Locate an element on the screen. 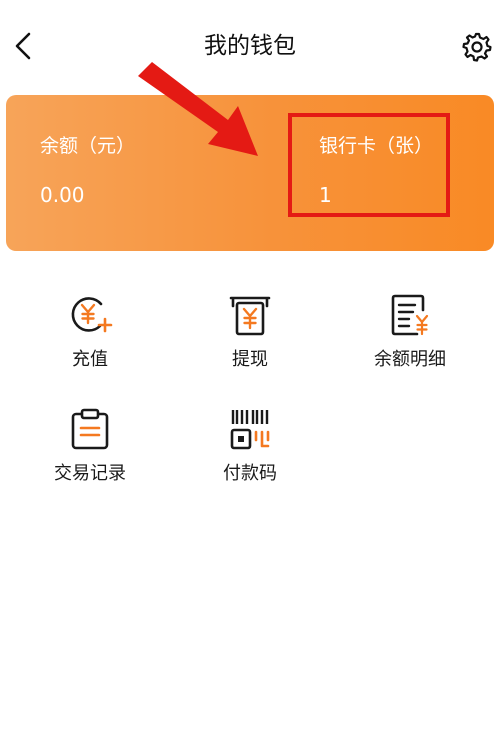 This screenshot has height=732, width=500. recharge-icon is located at coordinates (92, 315).